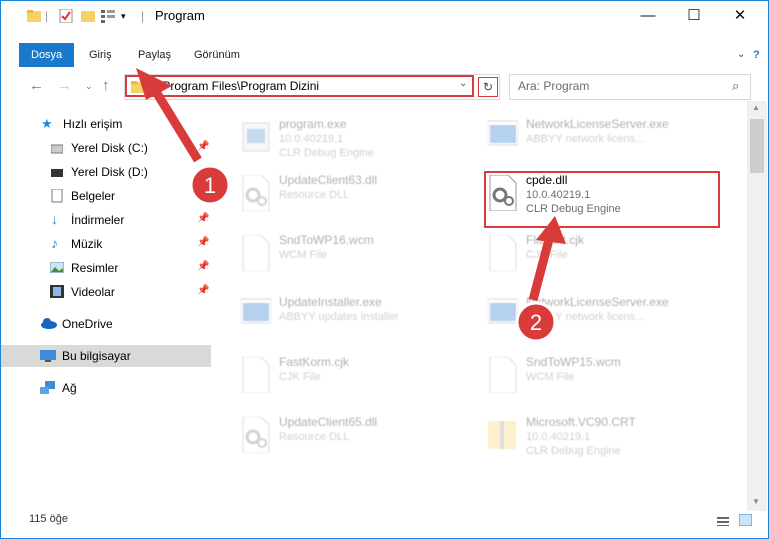 This screenshot has height=539, width=769. I want to click on file-name: SndToWP15.wcm, so click(573, 362).